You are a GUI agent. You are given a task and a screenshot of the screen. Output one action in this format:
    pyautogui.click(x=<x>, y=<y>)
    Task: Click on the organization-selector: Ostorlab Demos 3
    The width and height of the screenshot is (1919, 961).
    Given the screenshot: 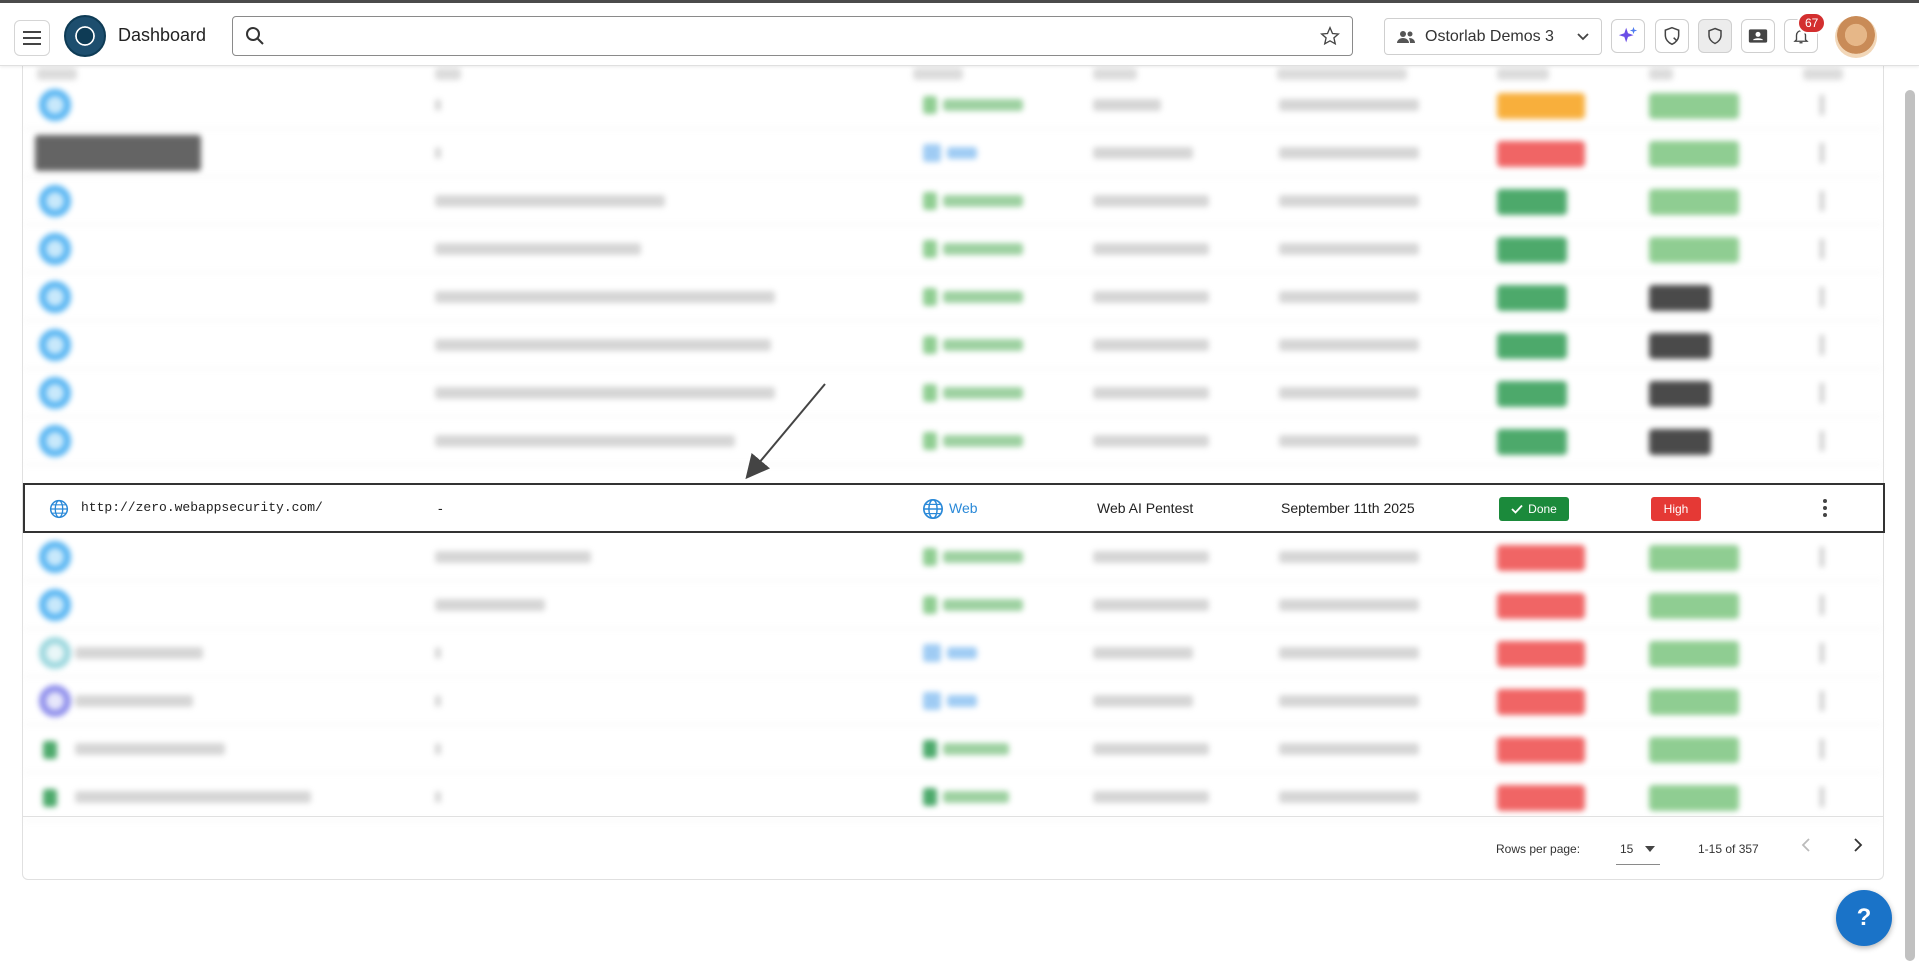 What is the action you would take?
    pyautogui.click(x=1493, y=36)
    